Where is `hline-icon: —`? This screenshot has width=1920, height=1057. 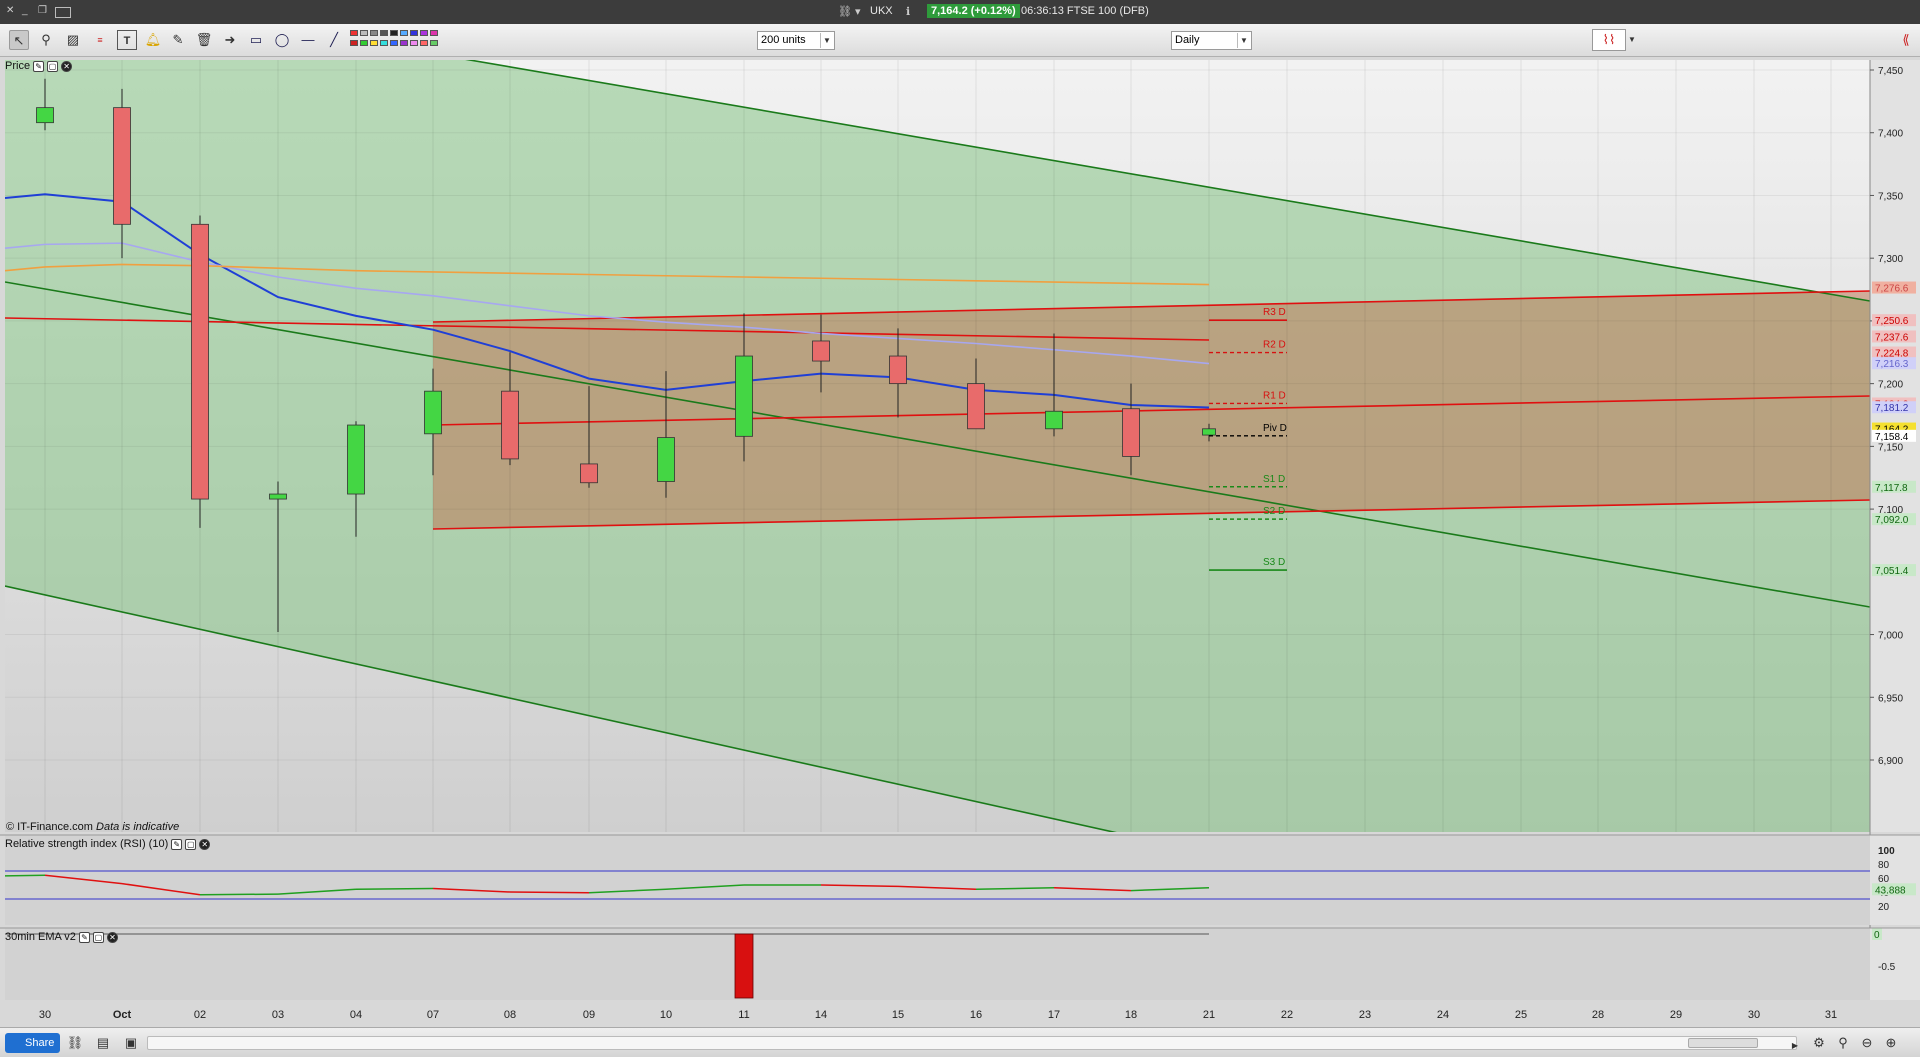 hline-icon: — is located at coordinates (308, 40).